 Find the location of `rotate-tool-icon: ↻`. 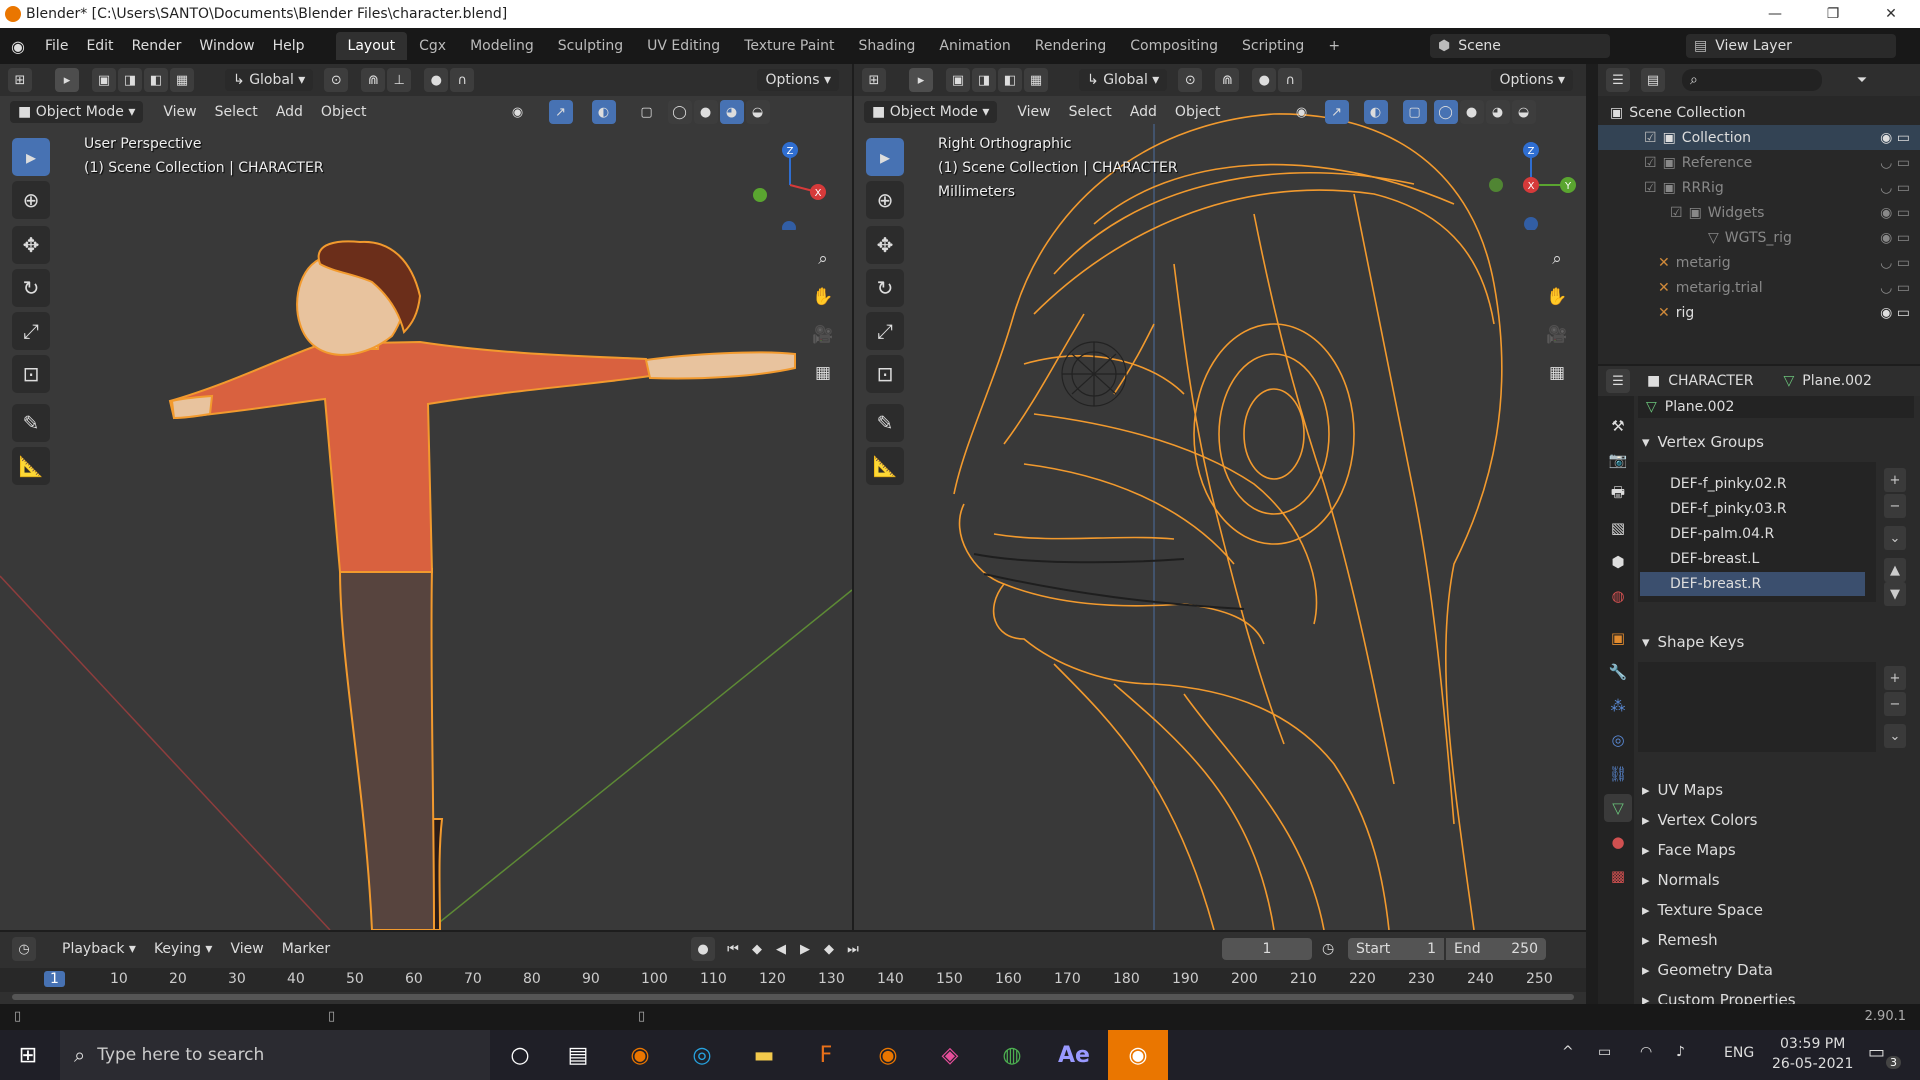

rotate-tool-icon: ↻ is located at coordinates (31, 288).